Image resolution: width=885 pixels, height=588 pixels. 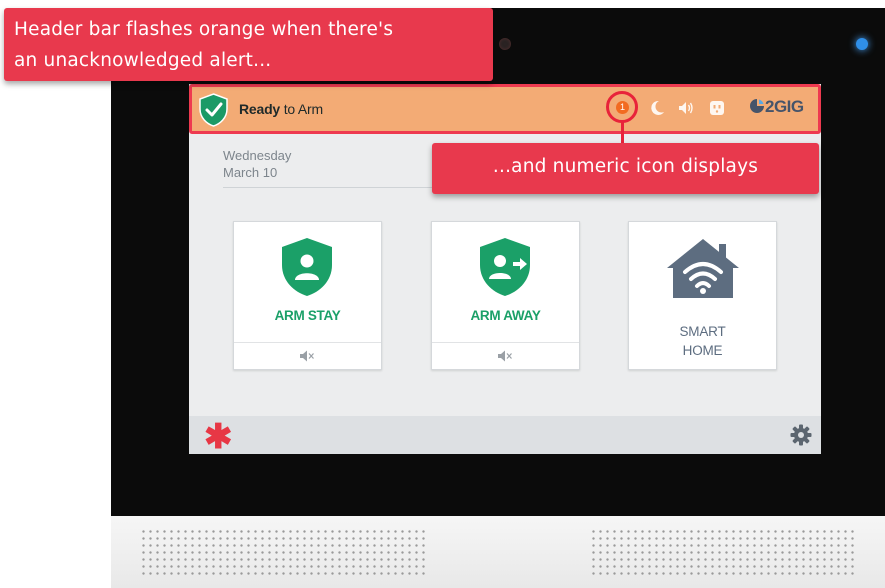 What do you see at coordinates (686, 108) in the screenshot?
I see `speaker-icon` at bounding box center [686, 108].